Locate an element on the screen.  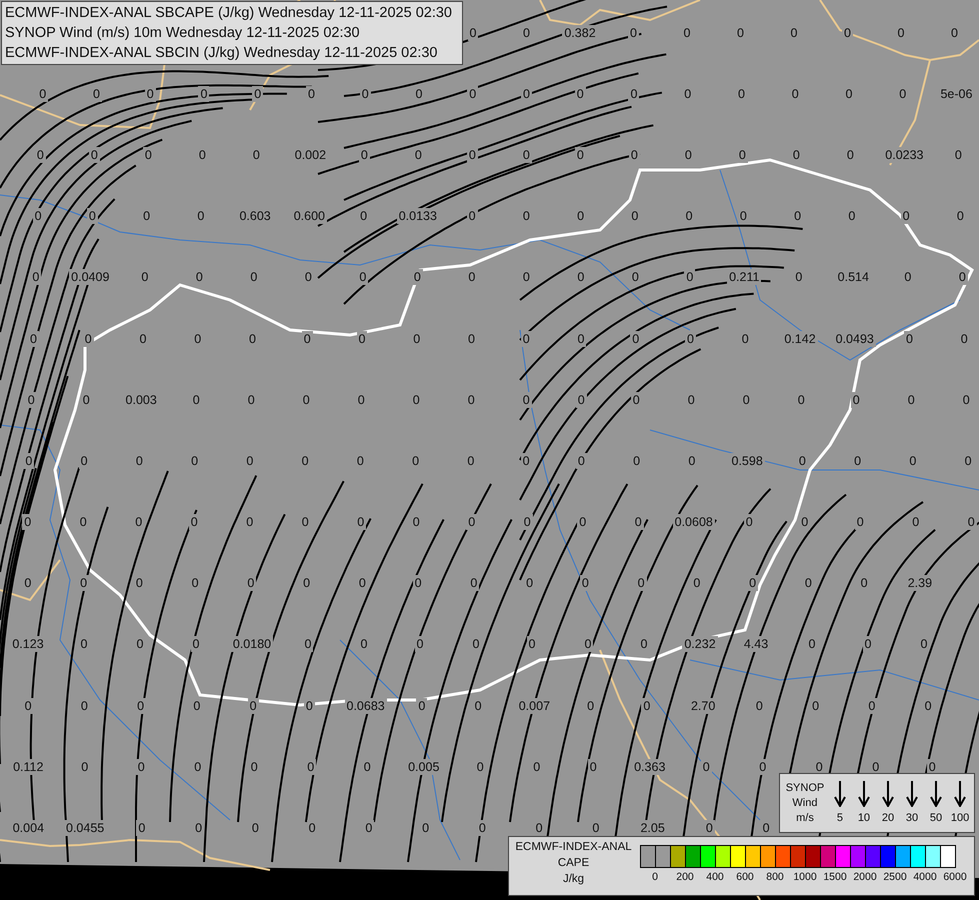
grid-value: 2.39 is located at coordinates (920, 583).